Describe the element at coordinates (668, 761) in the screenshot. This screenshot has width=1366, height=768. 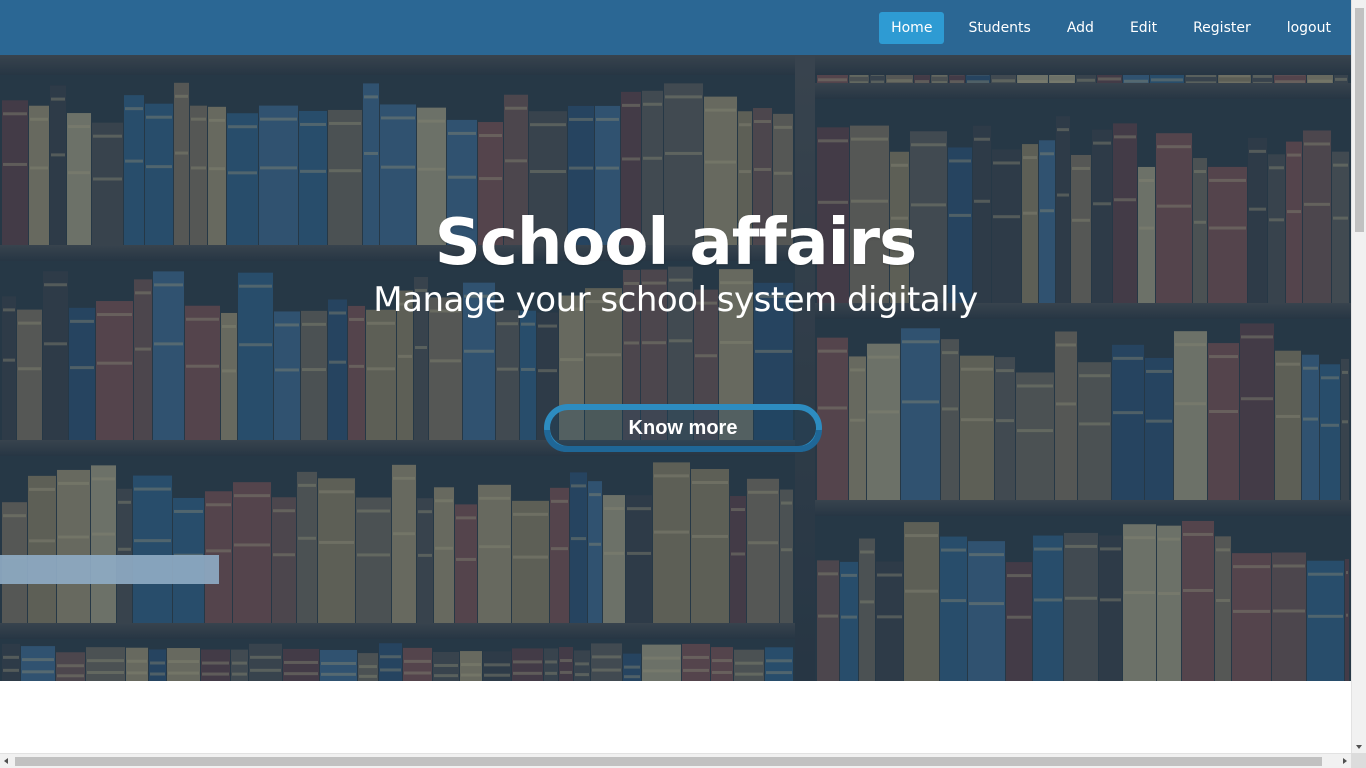
I see `horizontal-scroll-thumb` at that location.